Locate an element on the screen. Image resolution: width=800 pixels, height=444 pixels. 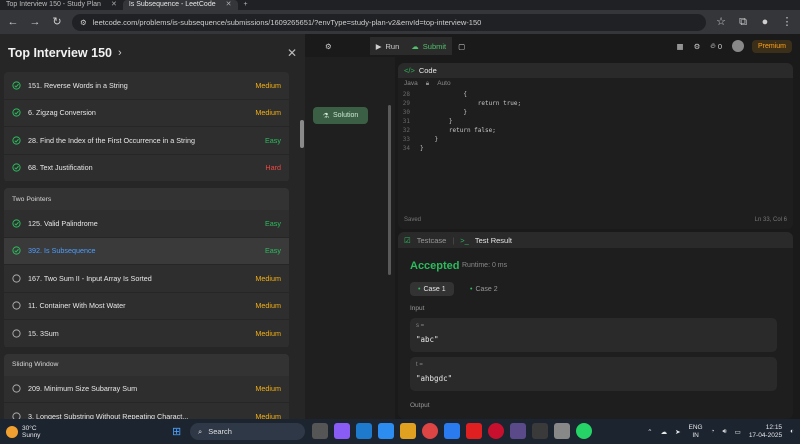
copilot-icon is located at coordinates (342, 431).